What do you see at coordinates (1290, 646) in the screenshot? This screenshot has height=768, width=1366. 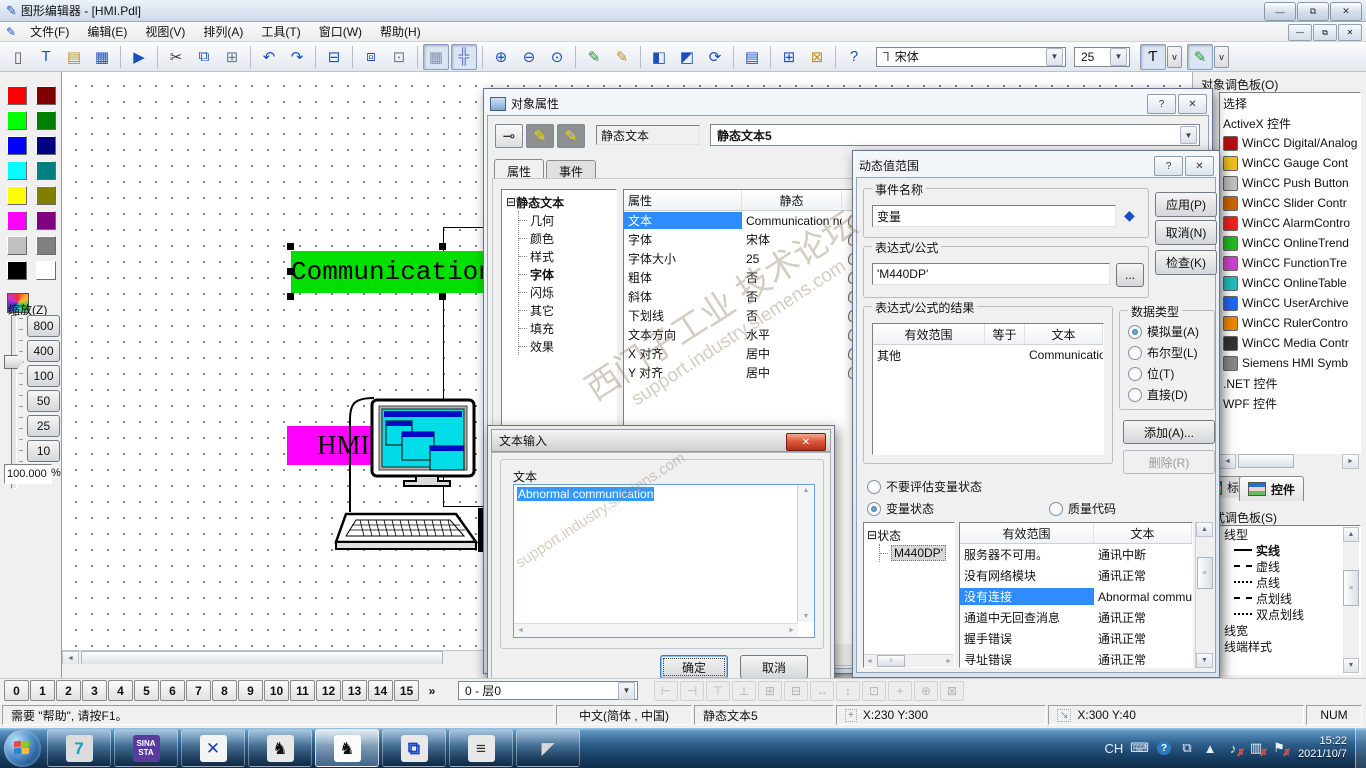 I see `style-item: 线端样式` at bounding box center [1290, 646].